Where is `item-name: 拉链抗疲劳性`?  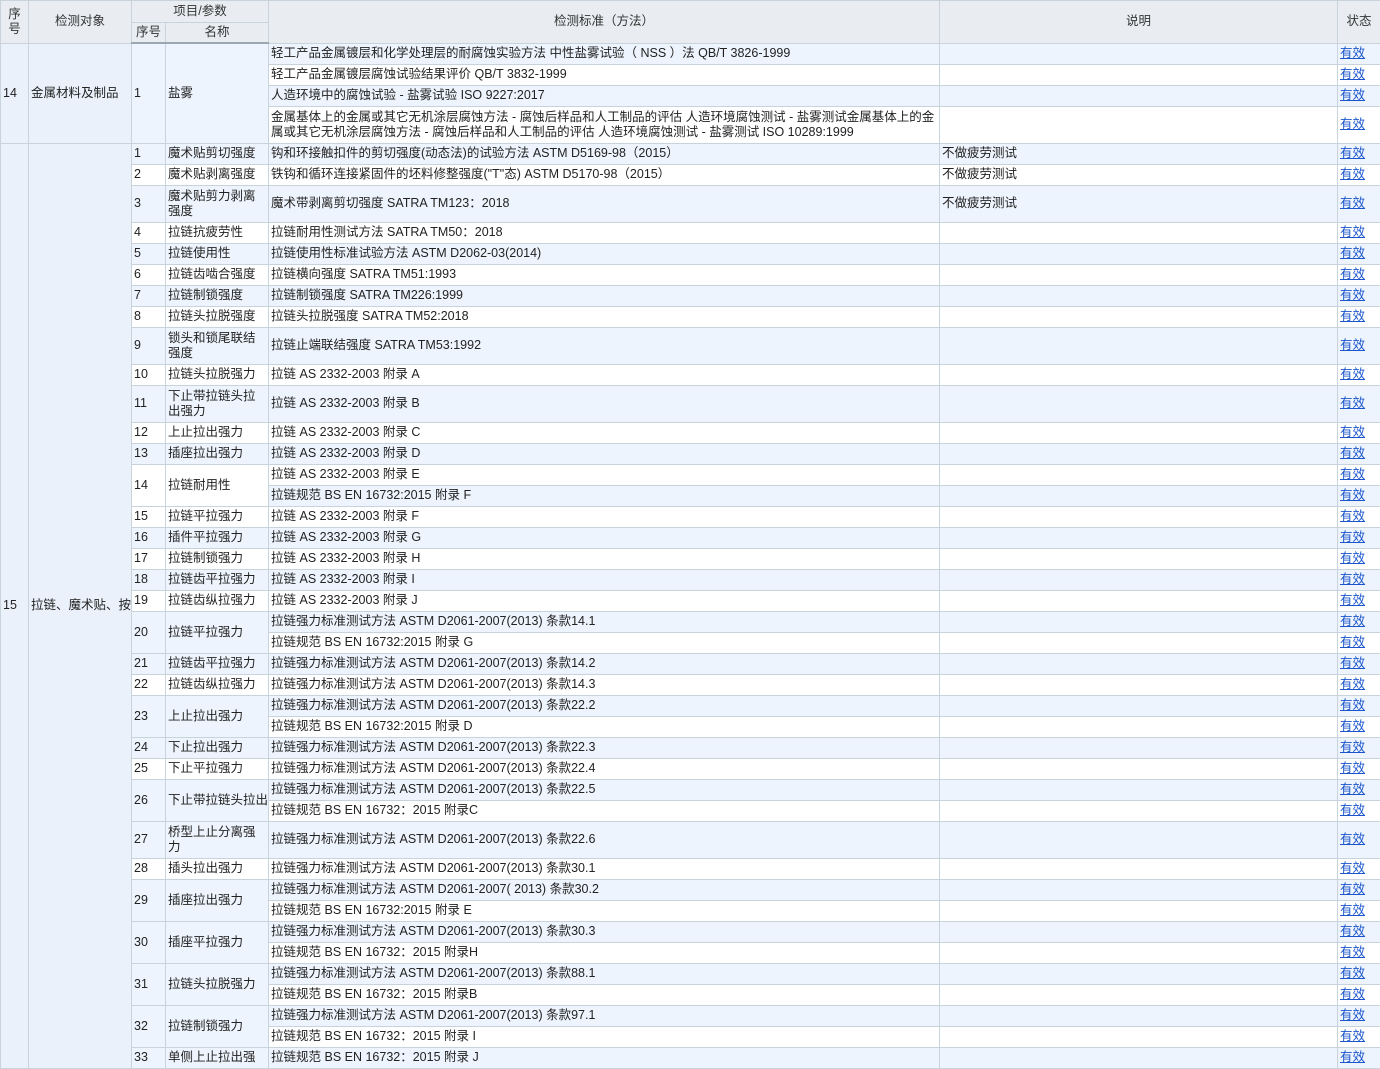 item-name: 拉链抗疲劳性 is located at coordinates (217, 232).